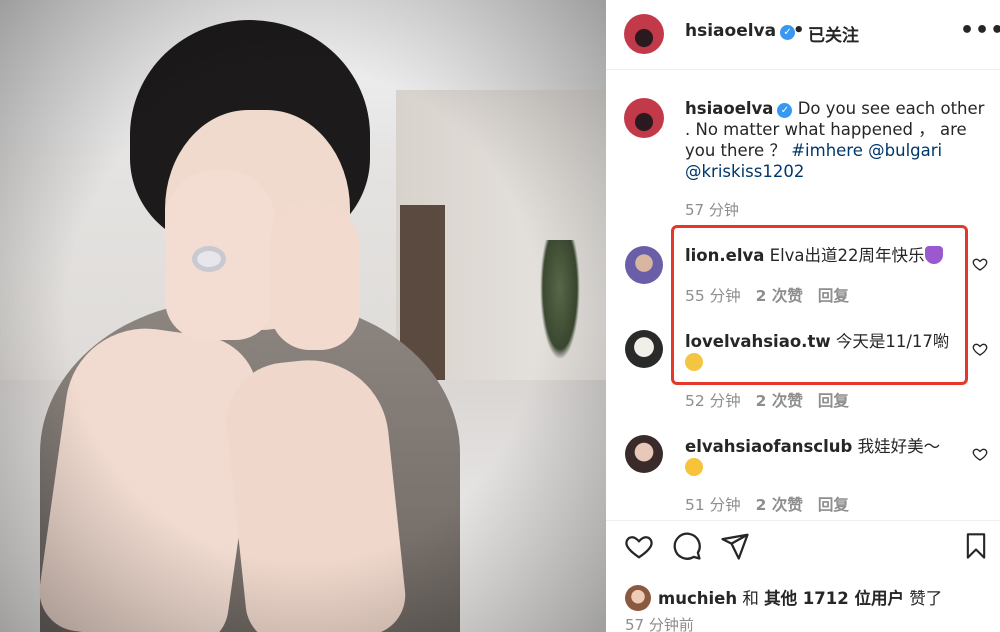 The height and width of the screenshot is (632, 1000). Describe the element at coordinates (659, 624) in the screenshot. I see `post-timestamp: 57 分钟前` at that location.